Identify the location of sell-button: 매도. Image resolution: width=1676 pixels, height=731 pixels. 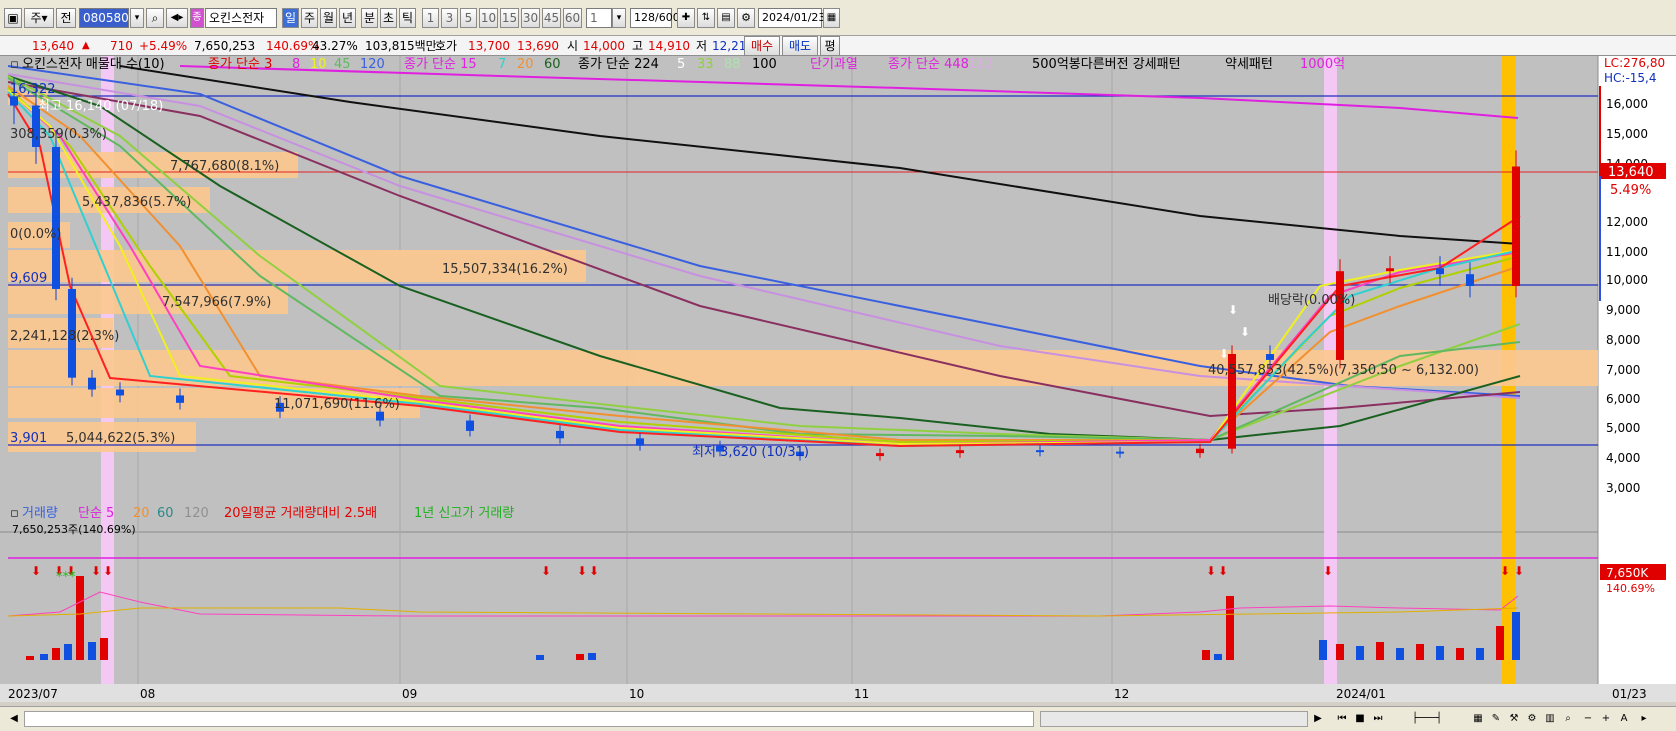
(800, 46).